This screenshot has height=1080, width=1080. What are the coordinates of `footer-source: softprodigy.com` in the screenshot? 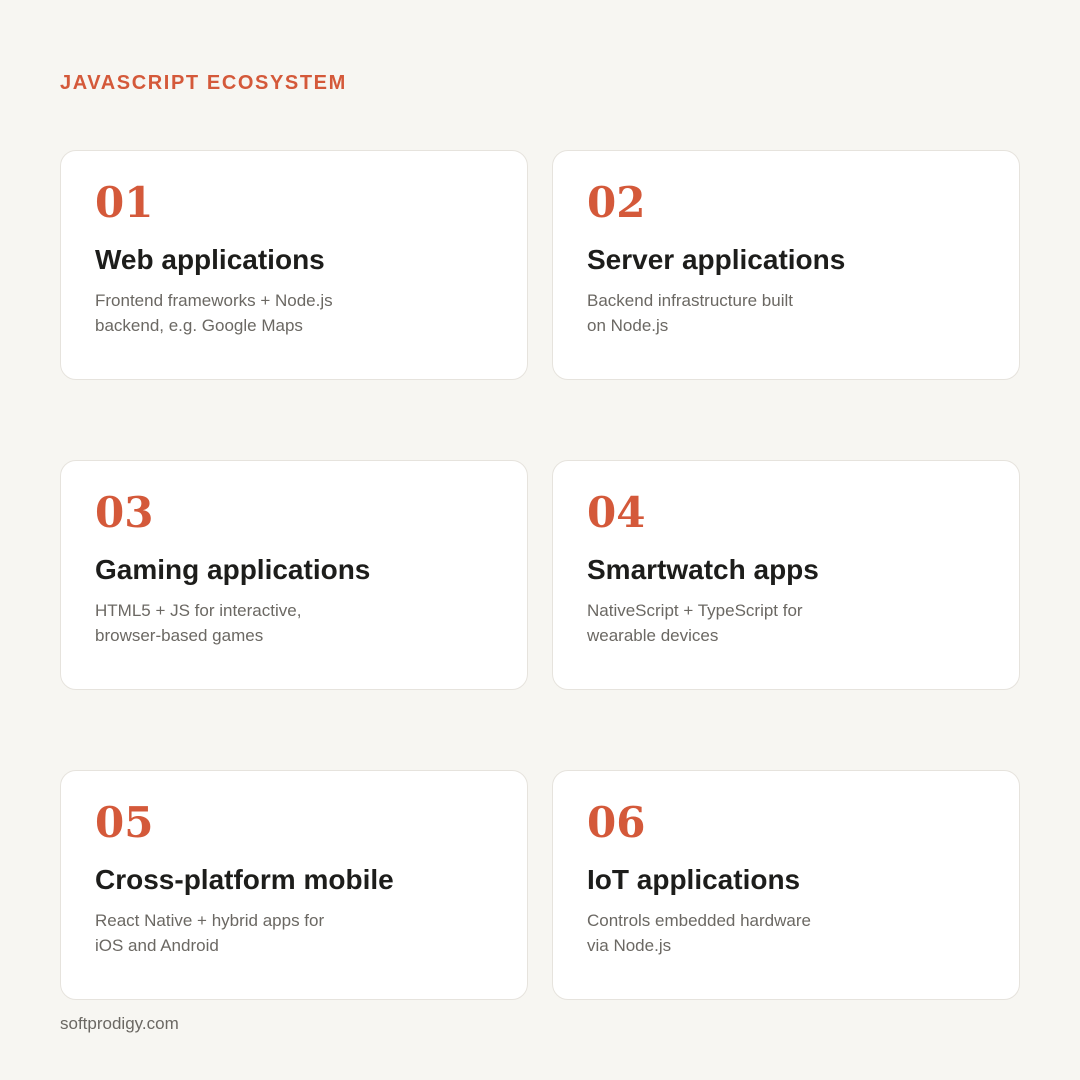 It's located at (119, 1023).